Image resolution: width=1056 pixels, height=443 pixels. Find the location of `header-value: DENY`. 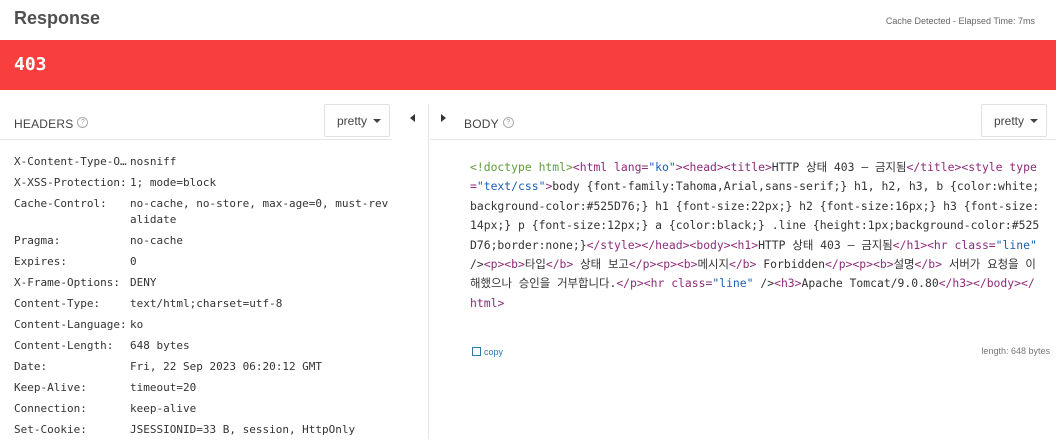

header-value: DENY is located at coordinates (143, 282).